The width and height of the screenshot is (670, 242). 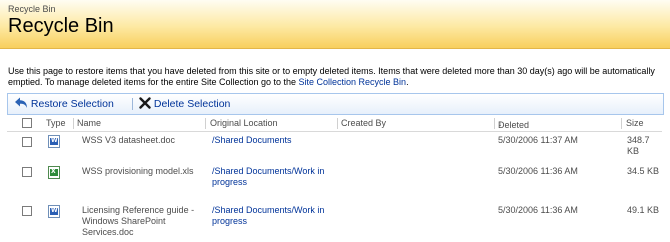 I want to click on original-location-link: /Shared Documents, so click(x=274, y=140).